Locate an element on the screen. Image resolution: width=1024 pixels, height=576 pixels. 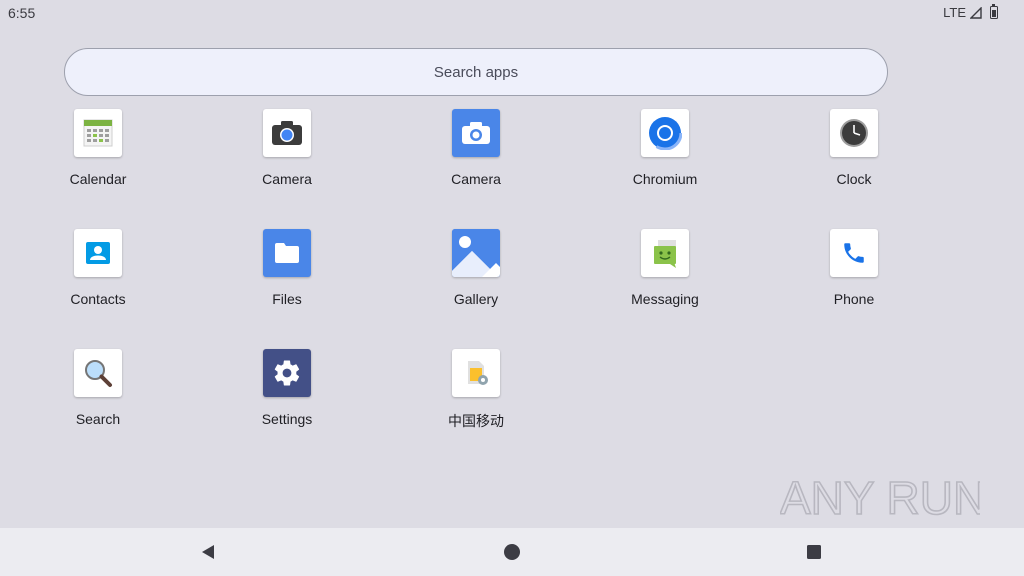
app-messaging: Messaging is located at coordinates (665, 277).